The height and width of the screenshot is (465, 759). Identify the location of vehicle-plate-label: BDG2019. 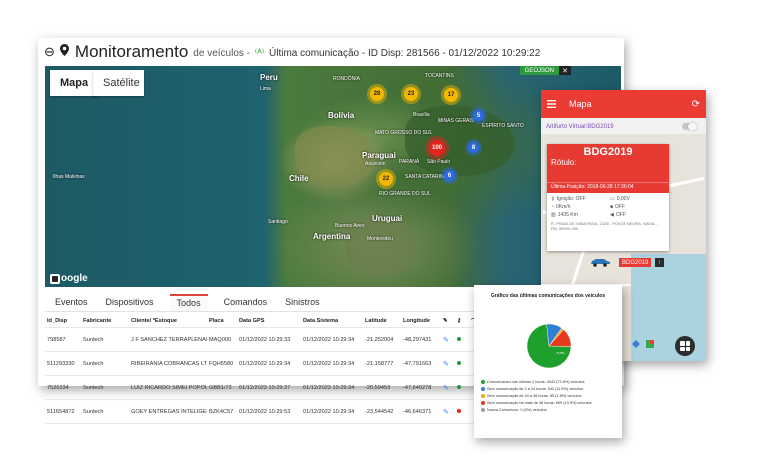
(635, 262).